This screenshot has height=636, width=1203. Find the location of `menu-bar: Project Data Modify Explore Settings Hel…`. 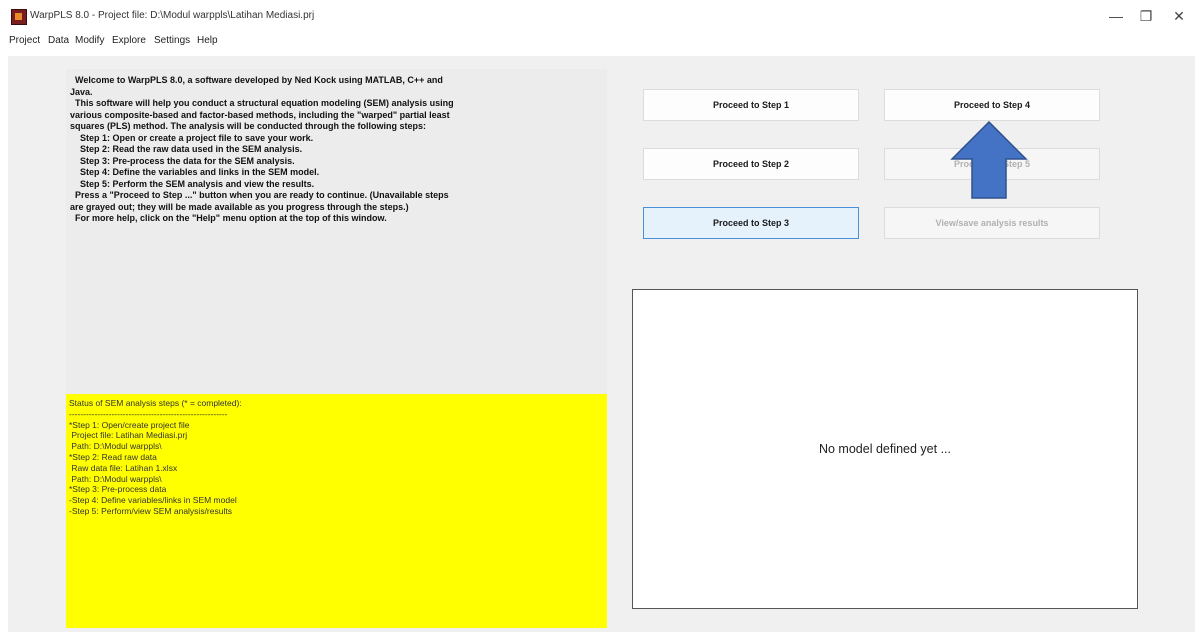

menu-bar: Project Data Modify Explore Settings Hel… is located at coordinates (601, 42).